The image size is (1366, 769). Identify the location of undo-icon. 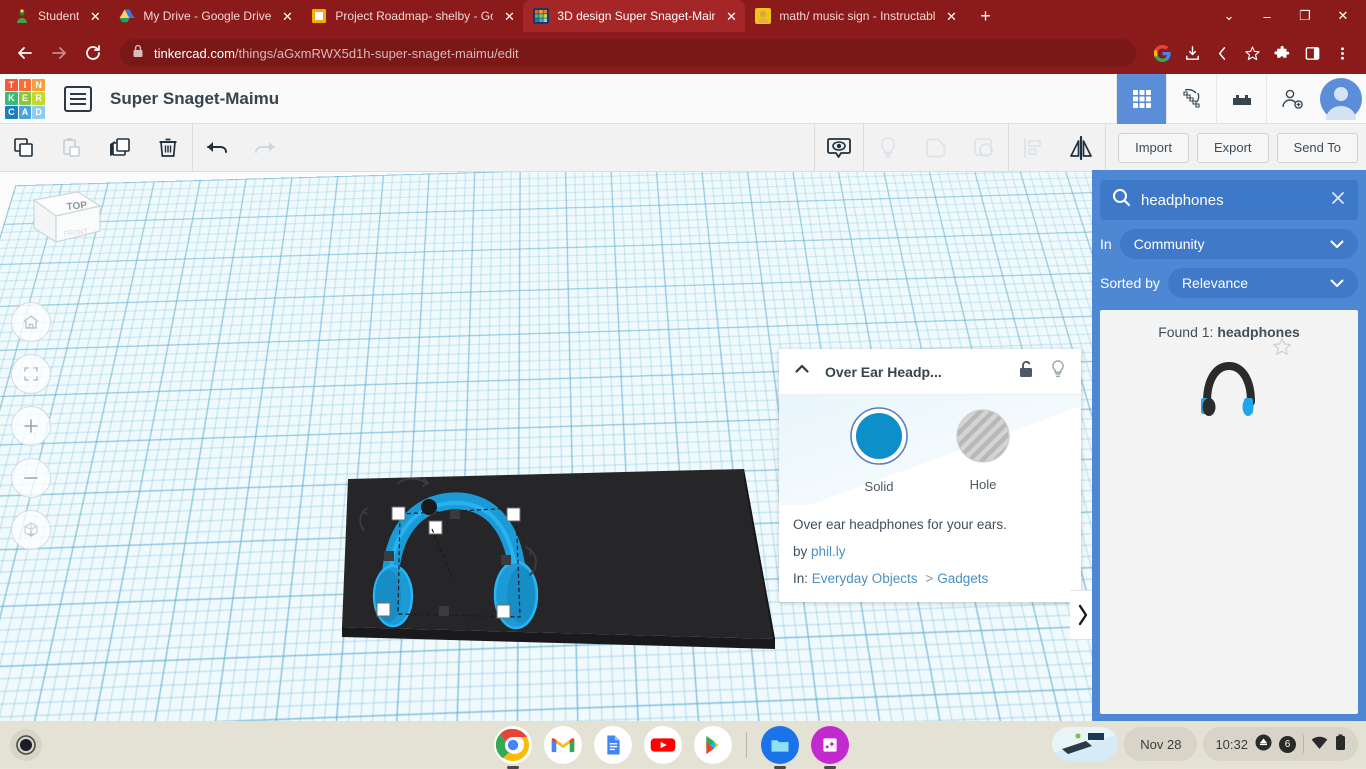
(217, 148).